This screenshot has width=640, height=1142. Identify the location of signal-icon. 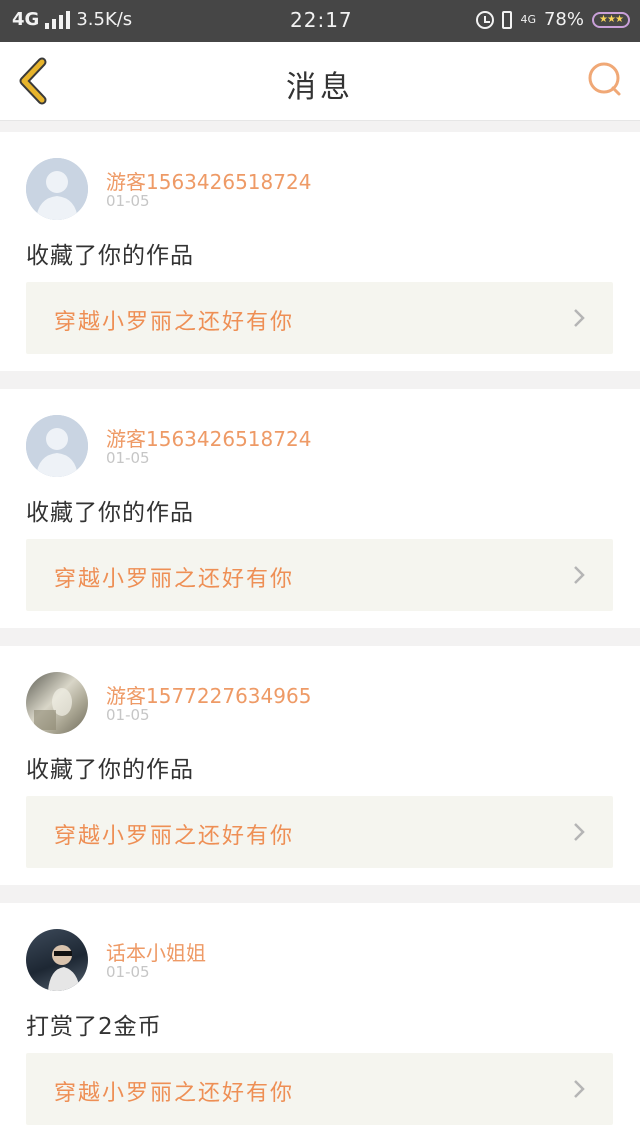
(58, 19).